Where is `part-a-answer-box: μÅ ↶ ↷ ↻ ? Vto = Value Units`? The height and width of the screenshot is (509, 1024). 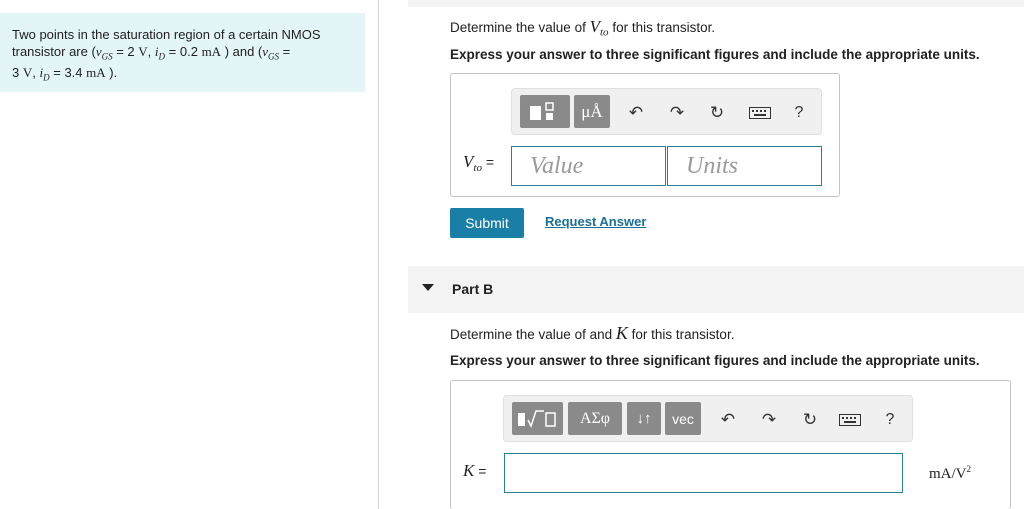 part-a-answer-box: μÅ ↶ ↷ ↻ ? Vto = Value Units is located at coordinates (645, 135).